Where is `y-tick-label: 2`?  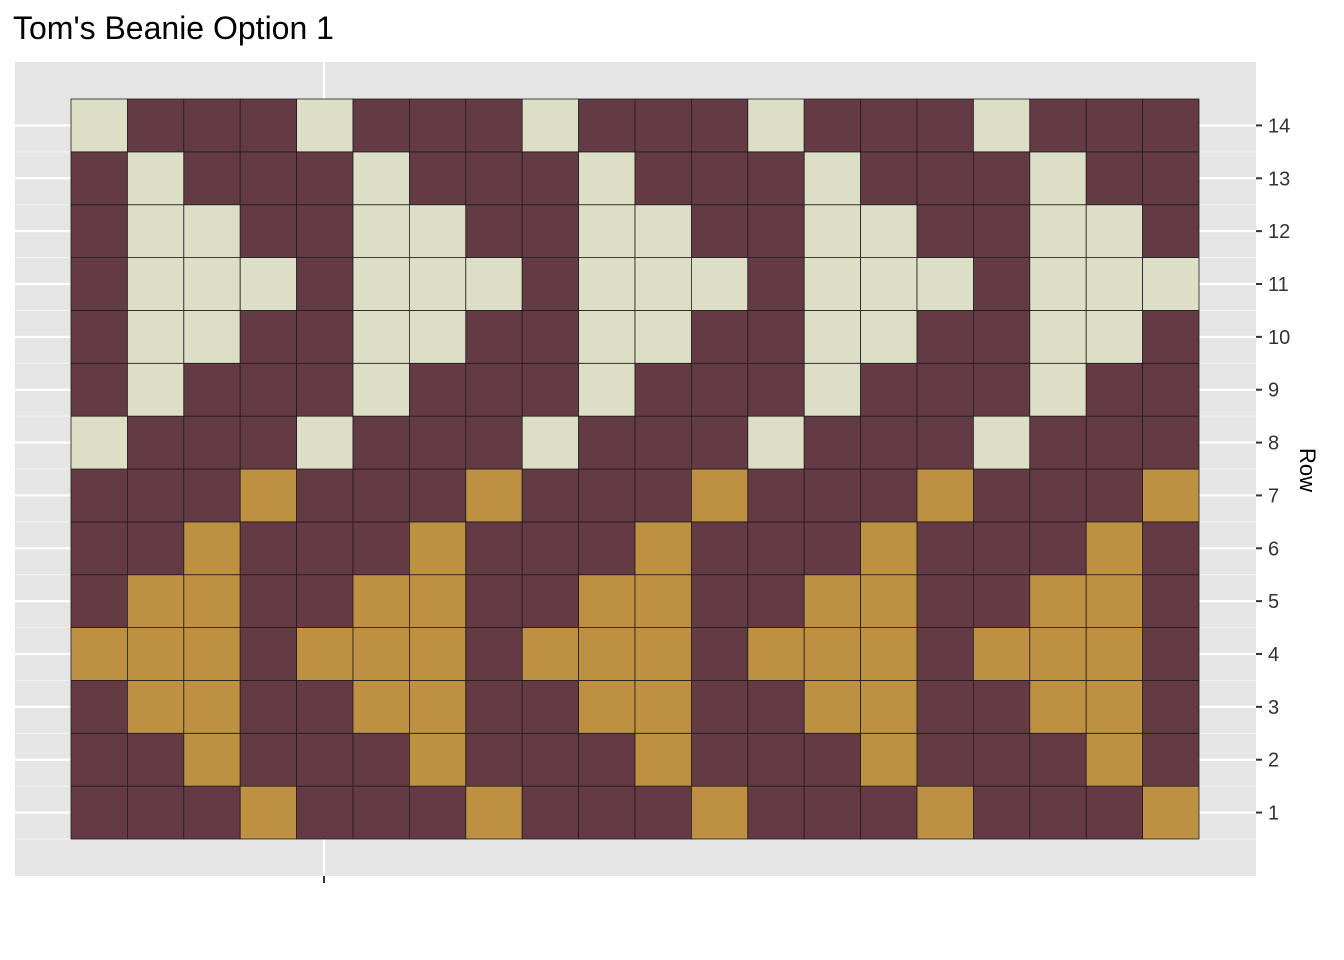 y-tick-label: 2 is located at coordinates (1273, 761).